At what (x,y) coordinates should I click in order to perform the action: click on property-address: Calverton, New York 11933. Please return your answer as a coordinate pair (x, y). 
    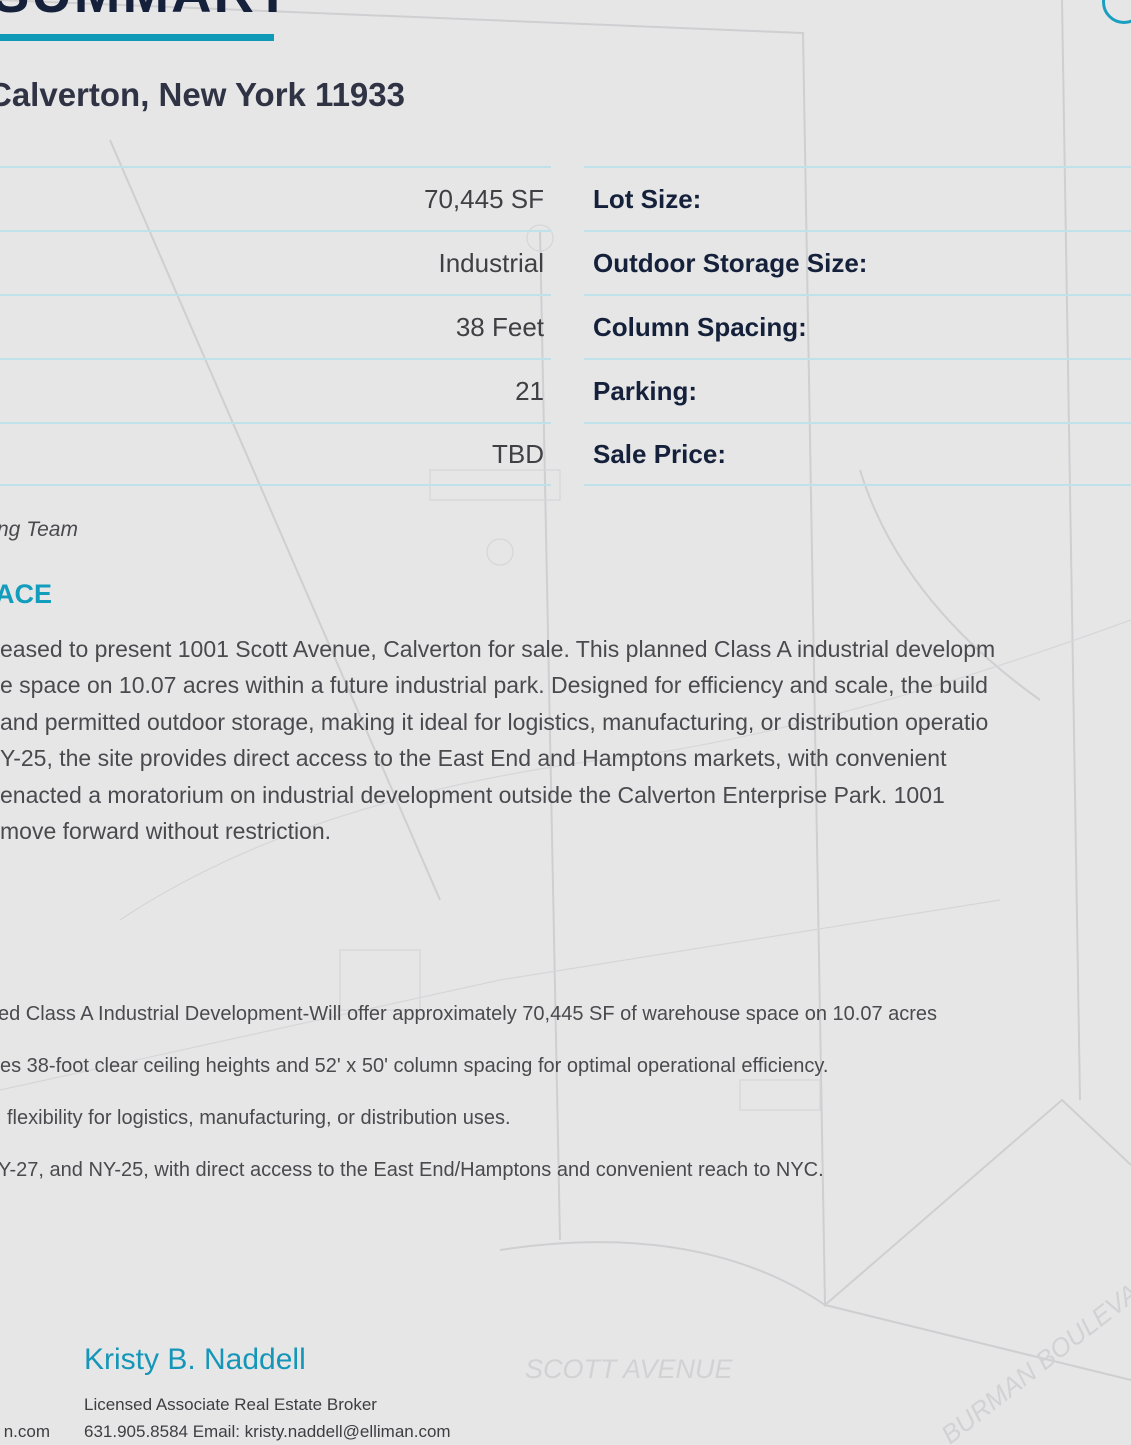
    Looking at the image, I should click on (202, 94).